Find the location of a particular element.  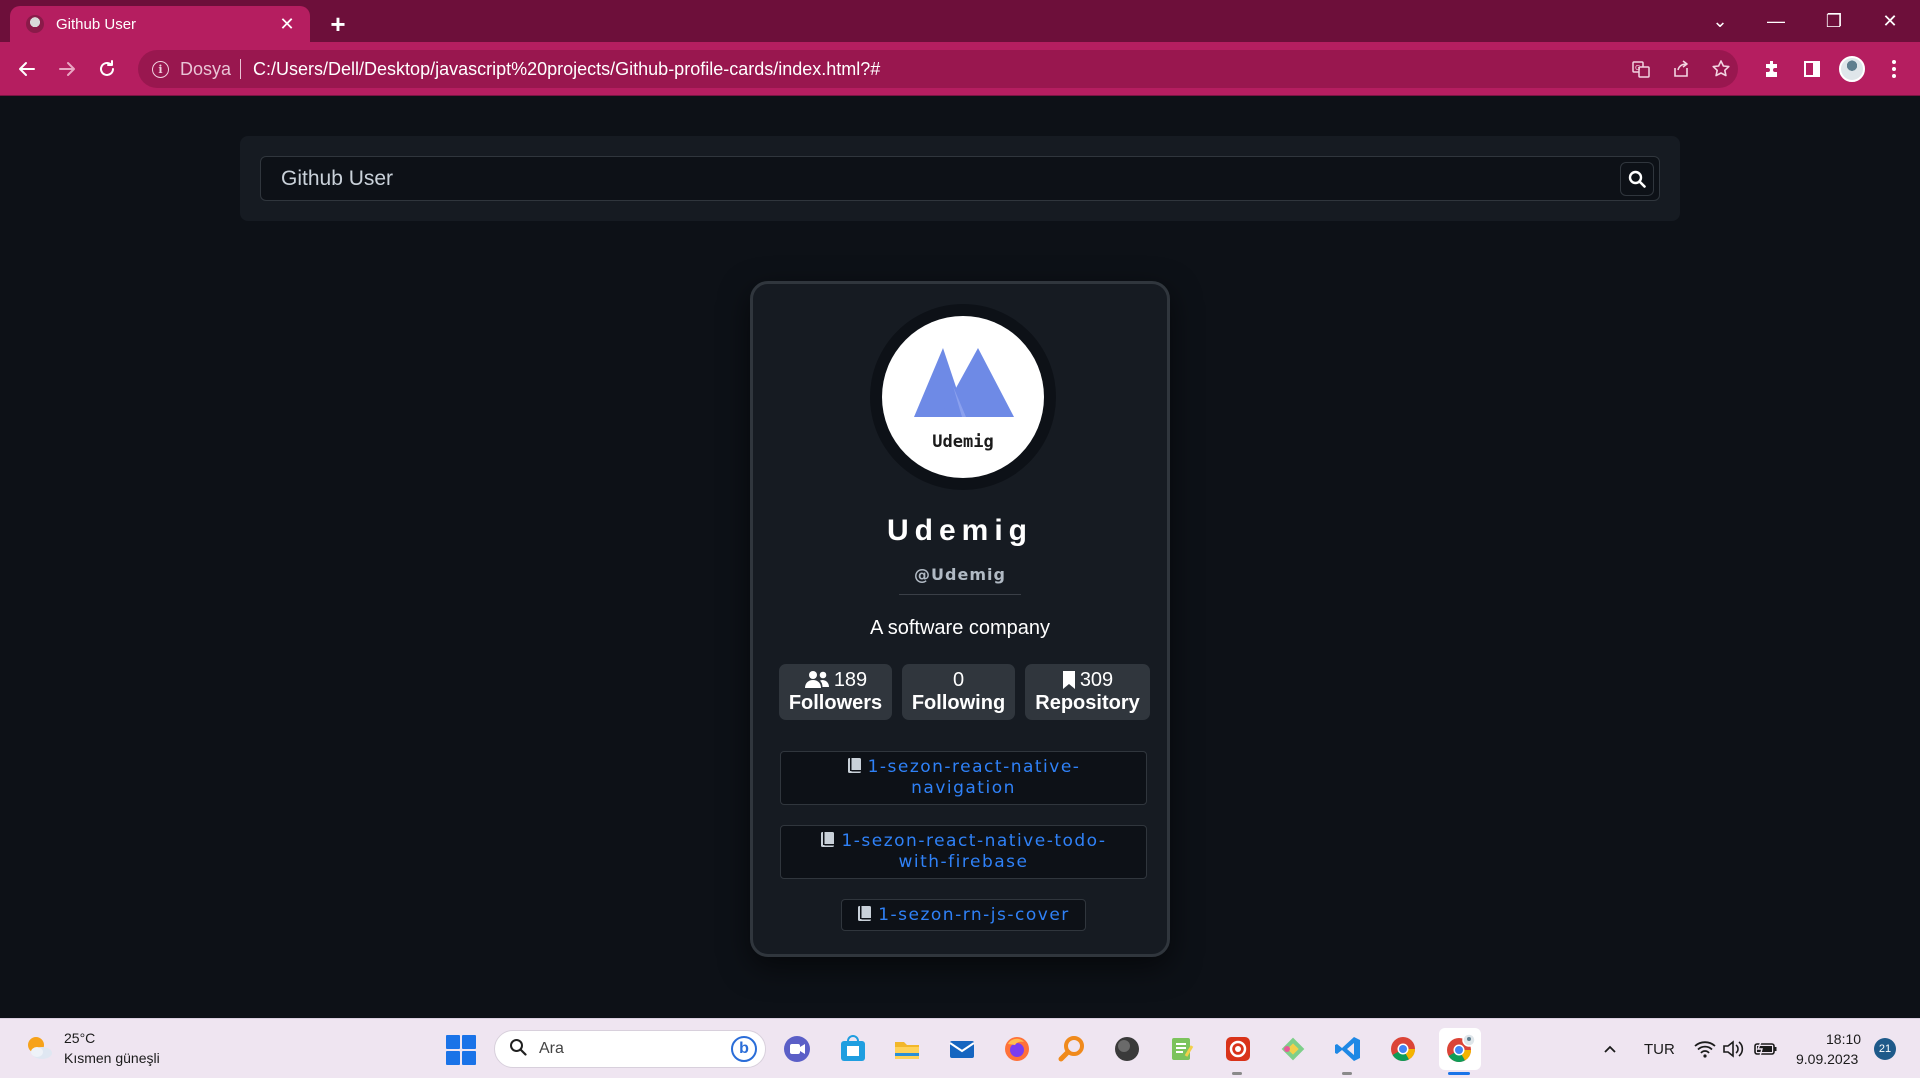

back-button is located at coordinates (27, 69).